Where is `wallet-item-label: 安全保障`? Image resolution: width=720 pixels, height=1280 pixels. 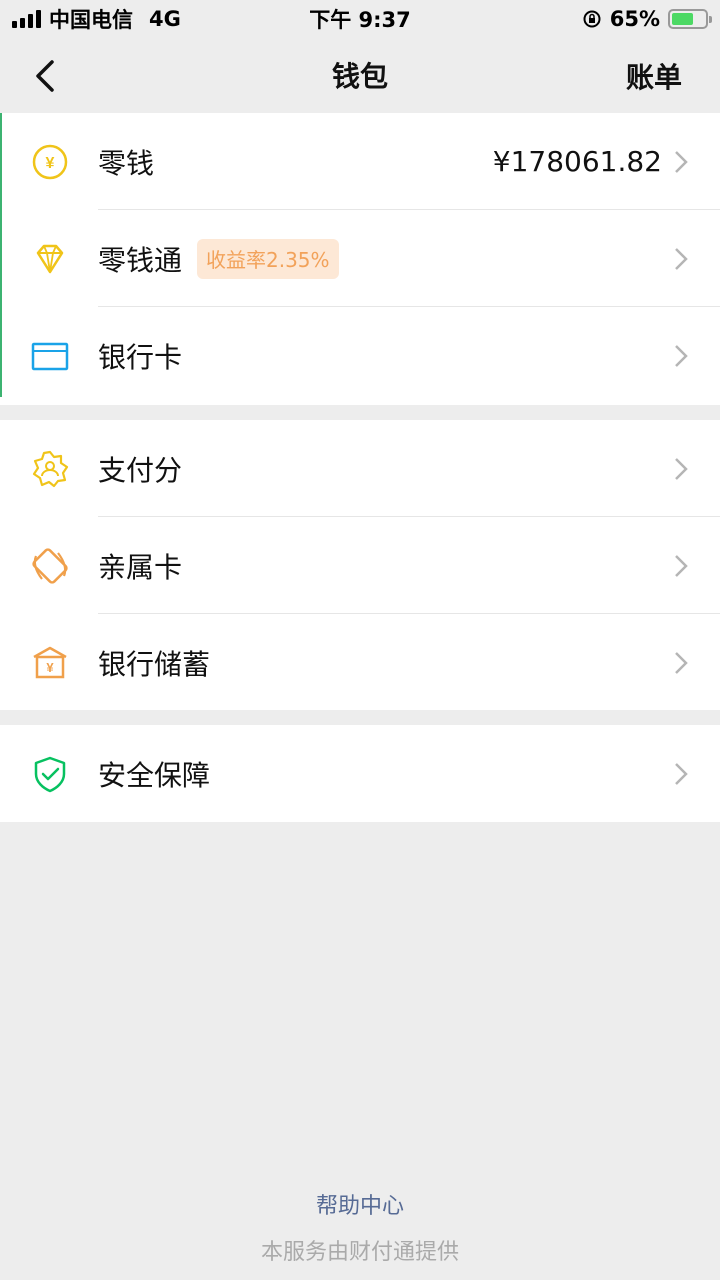 wallet-item-label: 安全保障 is located at coordinates (154, 775).